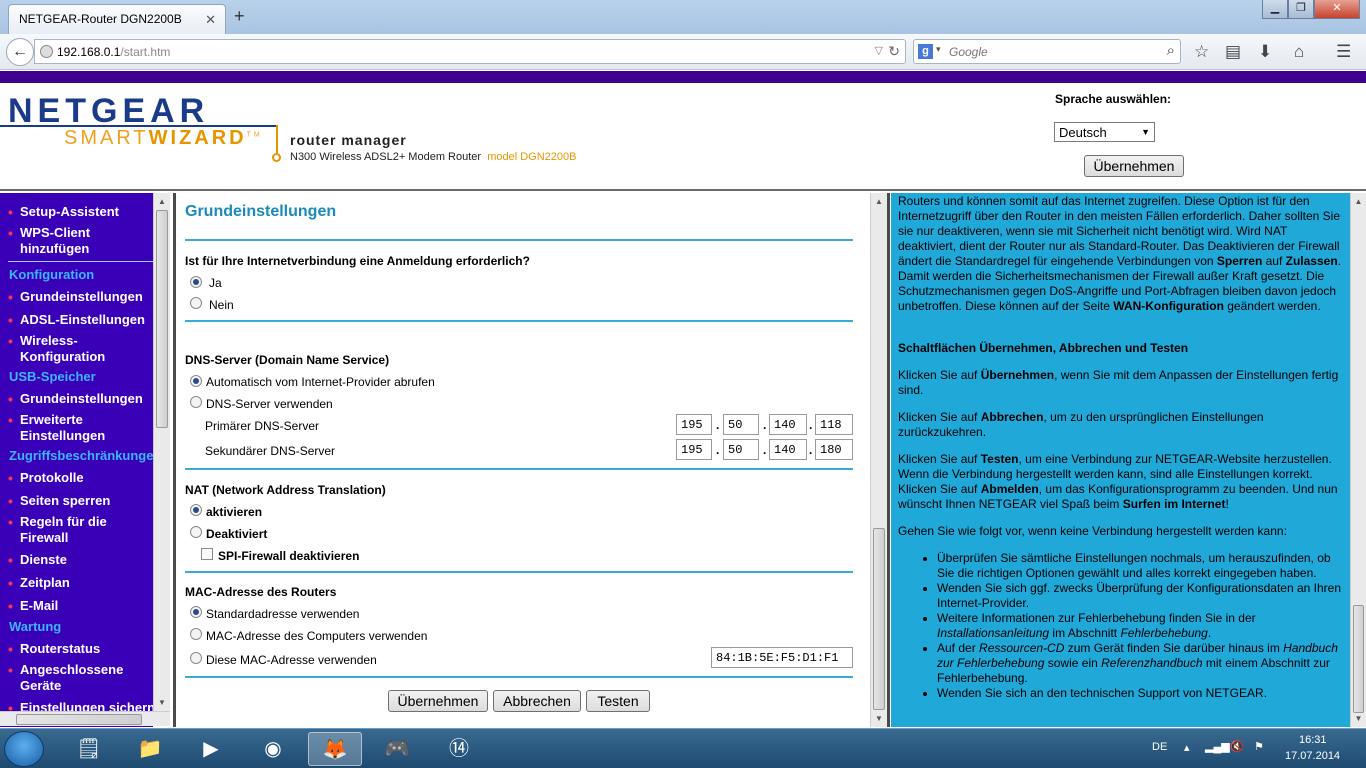 This screenshot has height=768, width=1366. I want to click on new-tab-icon: +, so click(239, 16).